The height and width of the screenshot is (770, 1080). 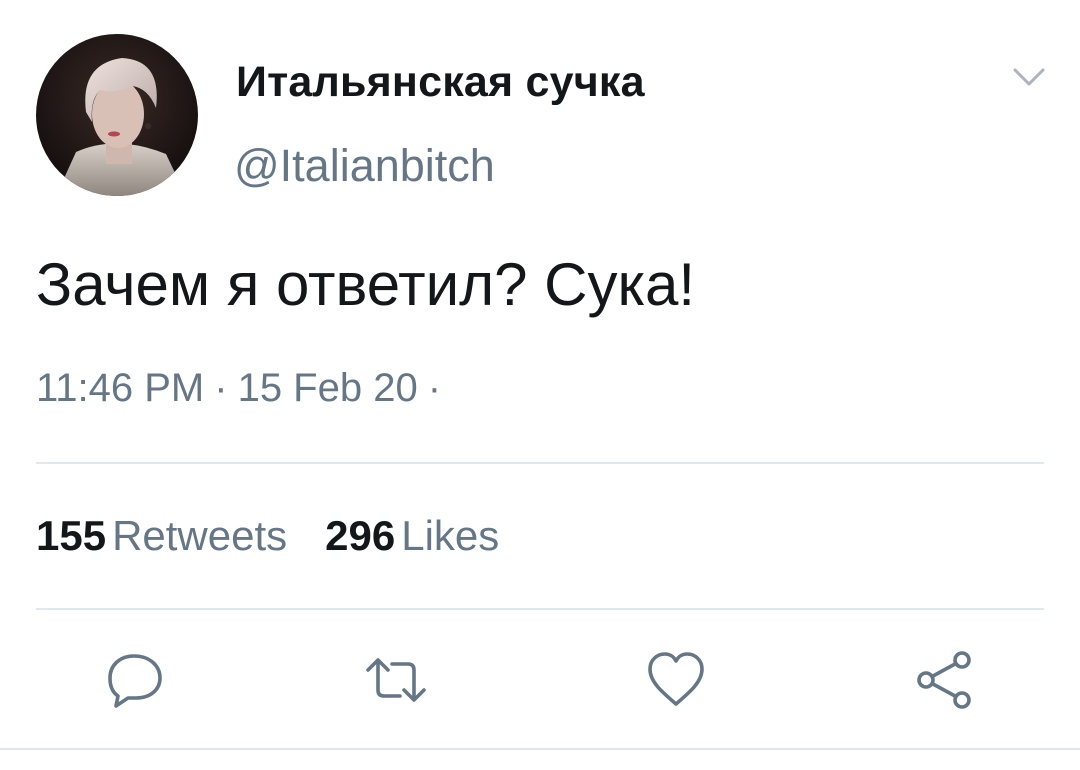 What do you see at coordinates (328, 388) in the screenshot?
I see `tweet-date: 15 Feb 20` at bounding box center [328, 388].